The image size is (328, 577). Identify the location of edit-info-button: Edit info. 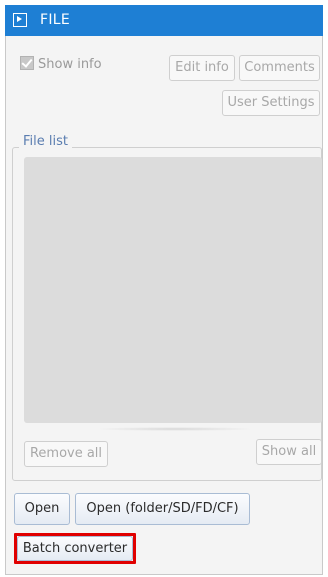
(202, 68).